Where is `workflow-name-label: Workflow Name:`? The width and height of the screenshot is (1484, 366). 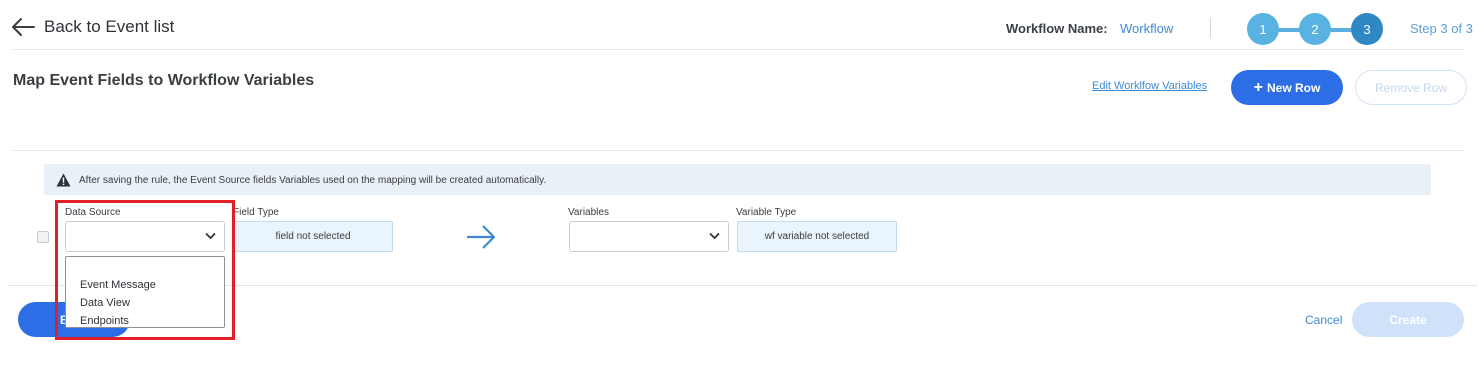 workflow-name-label: Workflow Name: is located at coordinates (1057, 28).